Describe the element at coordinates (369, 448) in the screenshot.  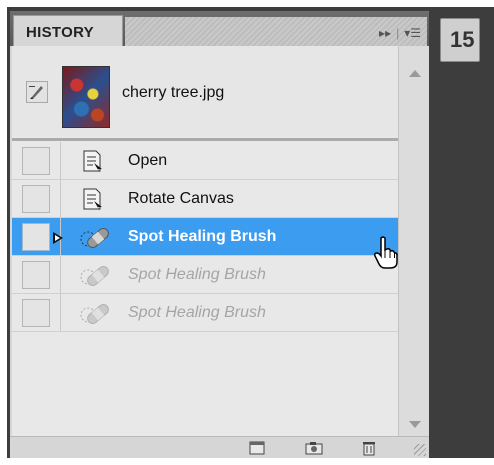
I see `trash-icon` at that location.